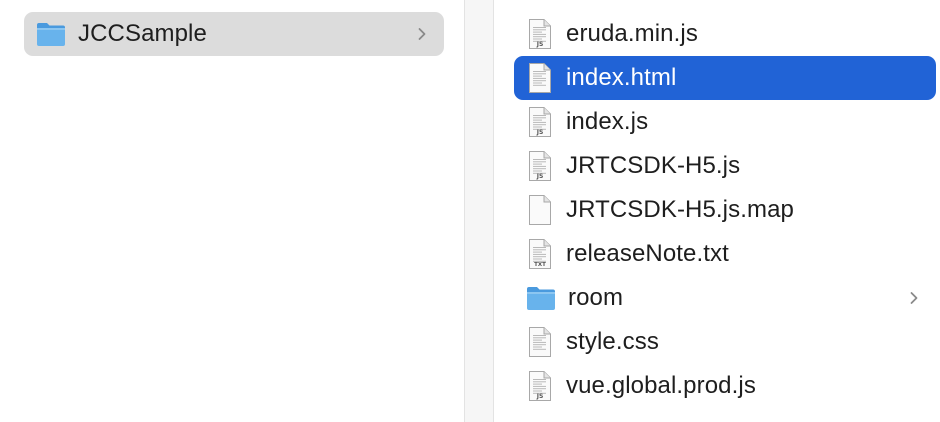  What do you see at coordinates (725, 78) in the screenshot?
I see `file-row: index.html` at bounding box center [725, 78].